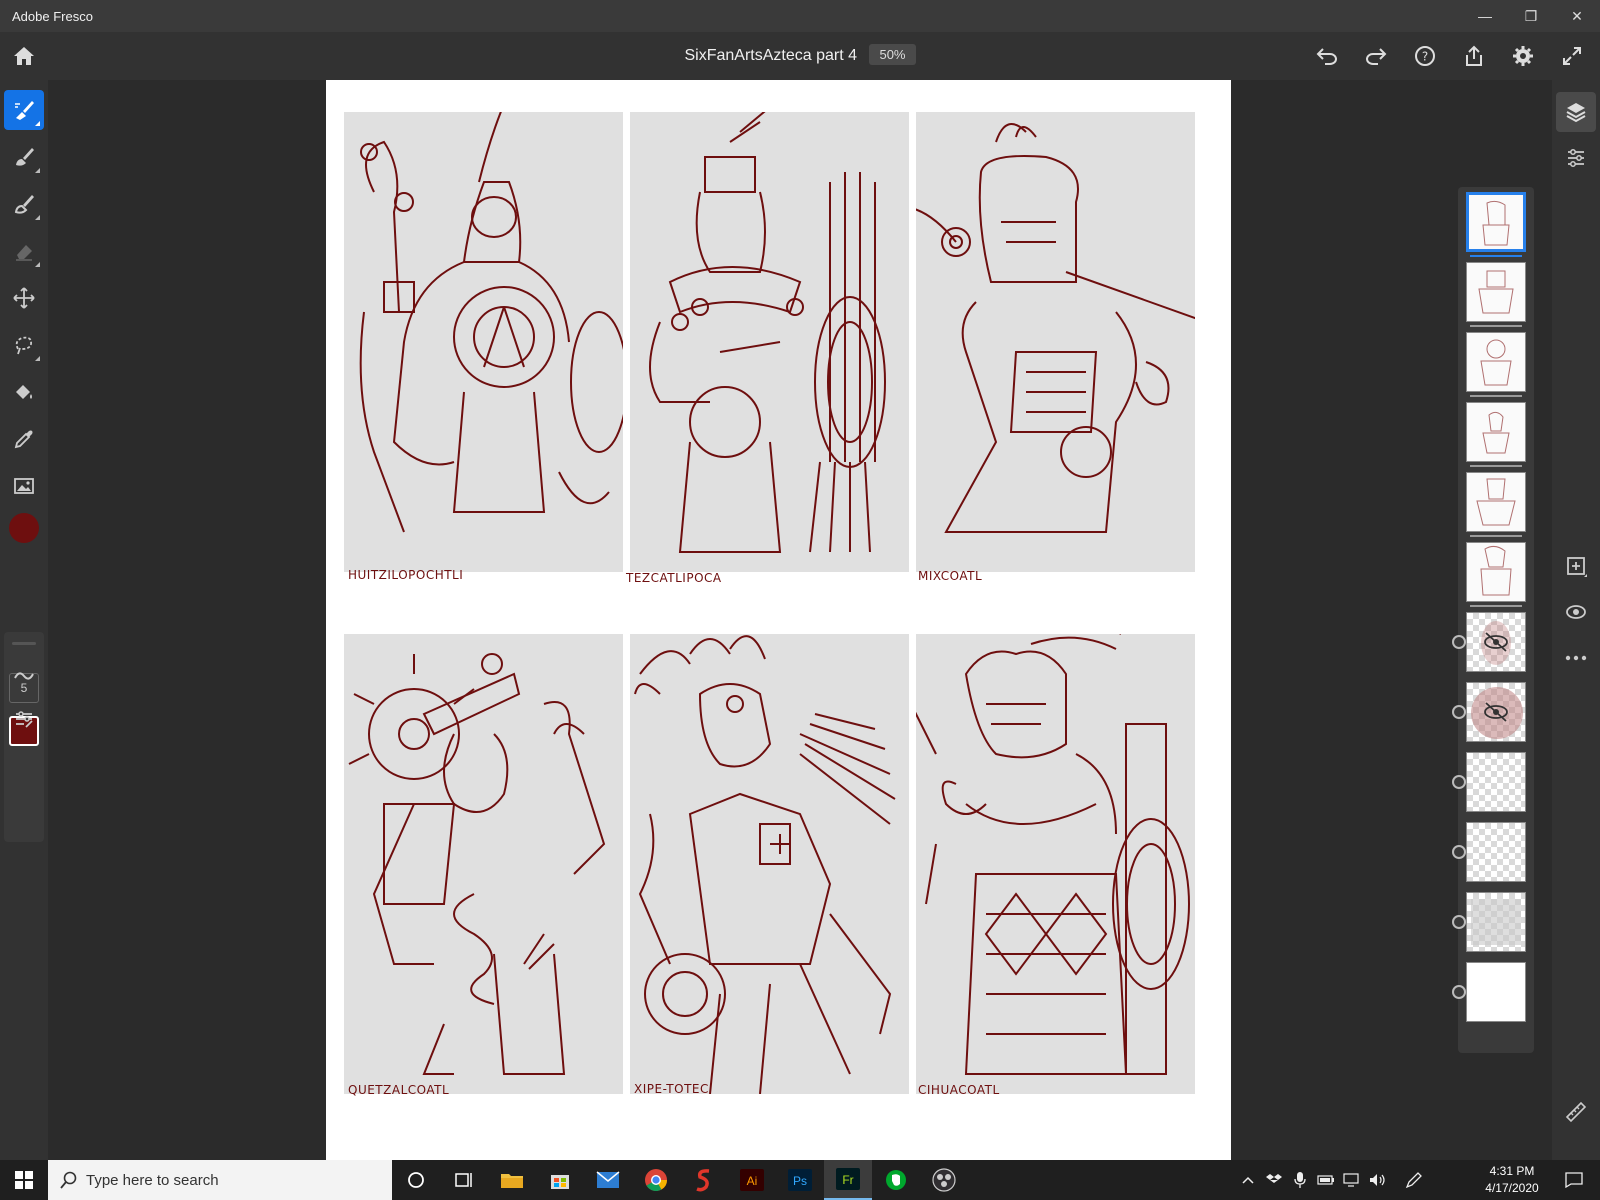 This screenshot has height=1200, width=1600. Describe the element at coordinates (1512, 1180) in the screenshot. I see `taskbar-clock: 4:31 PM 4/17/2020` at that location.